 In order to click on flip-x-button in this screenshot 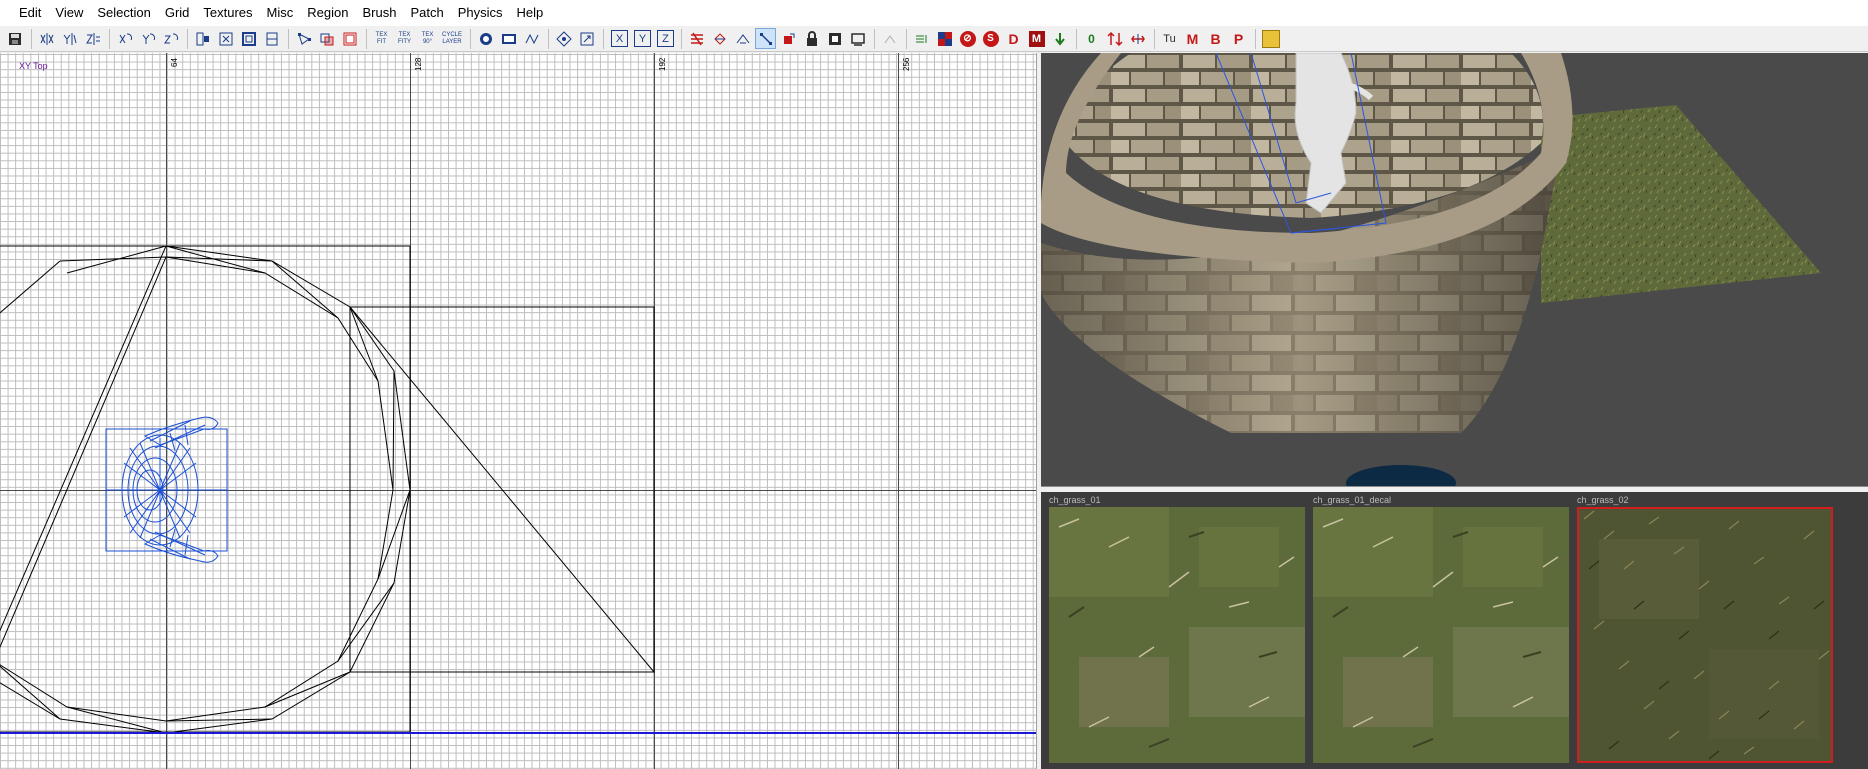, I will do `click(46, 38)`.